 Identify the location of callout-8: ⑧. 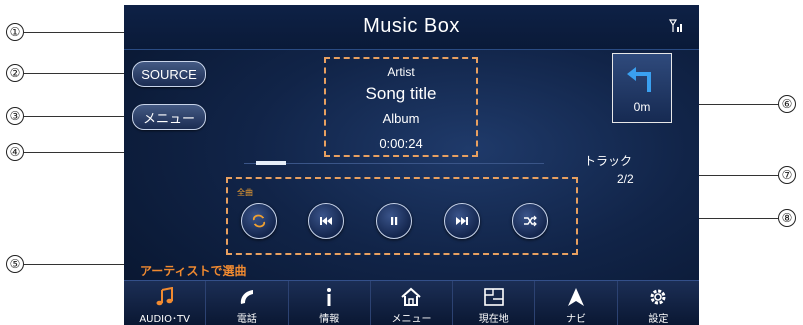
(787, 218).